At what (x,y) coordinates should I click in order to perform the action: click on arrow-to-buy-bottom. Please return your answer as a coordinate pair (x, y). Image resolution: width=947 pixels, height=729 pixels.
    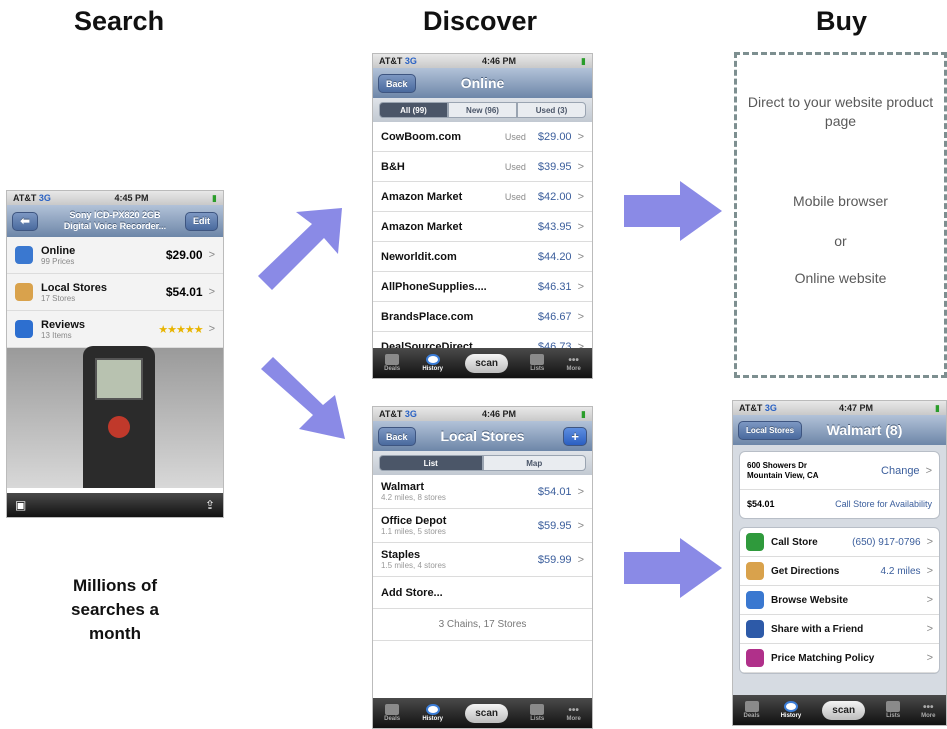
    Looking at the image, I should click on (673, 568).